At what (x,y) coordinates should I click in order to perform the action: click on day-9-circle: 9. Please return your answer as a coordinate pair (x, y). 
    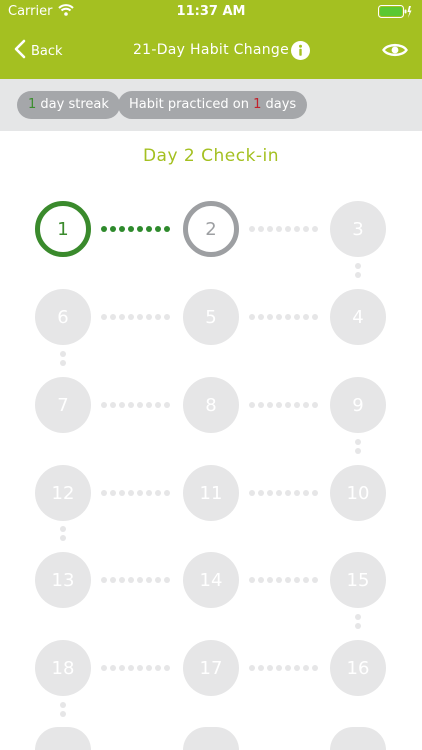
    Looking at the image, I should click on (358, 405).